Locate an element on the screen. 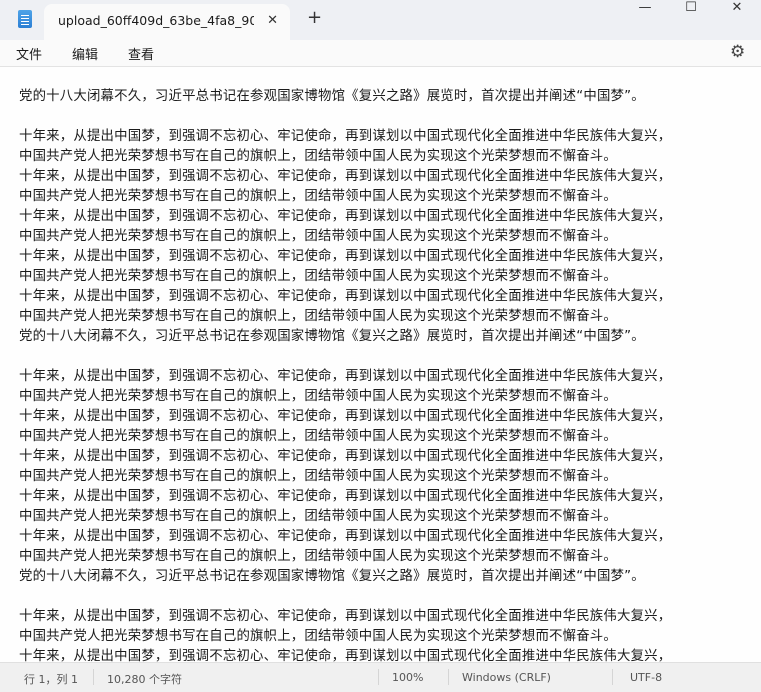 This screenshot has height=692, width=761. zoom-level: 100% is located at coordinates (407, 677).